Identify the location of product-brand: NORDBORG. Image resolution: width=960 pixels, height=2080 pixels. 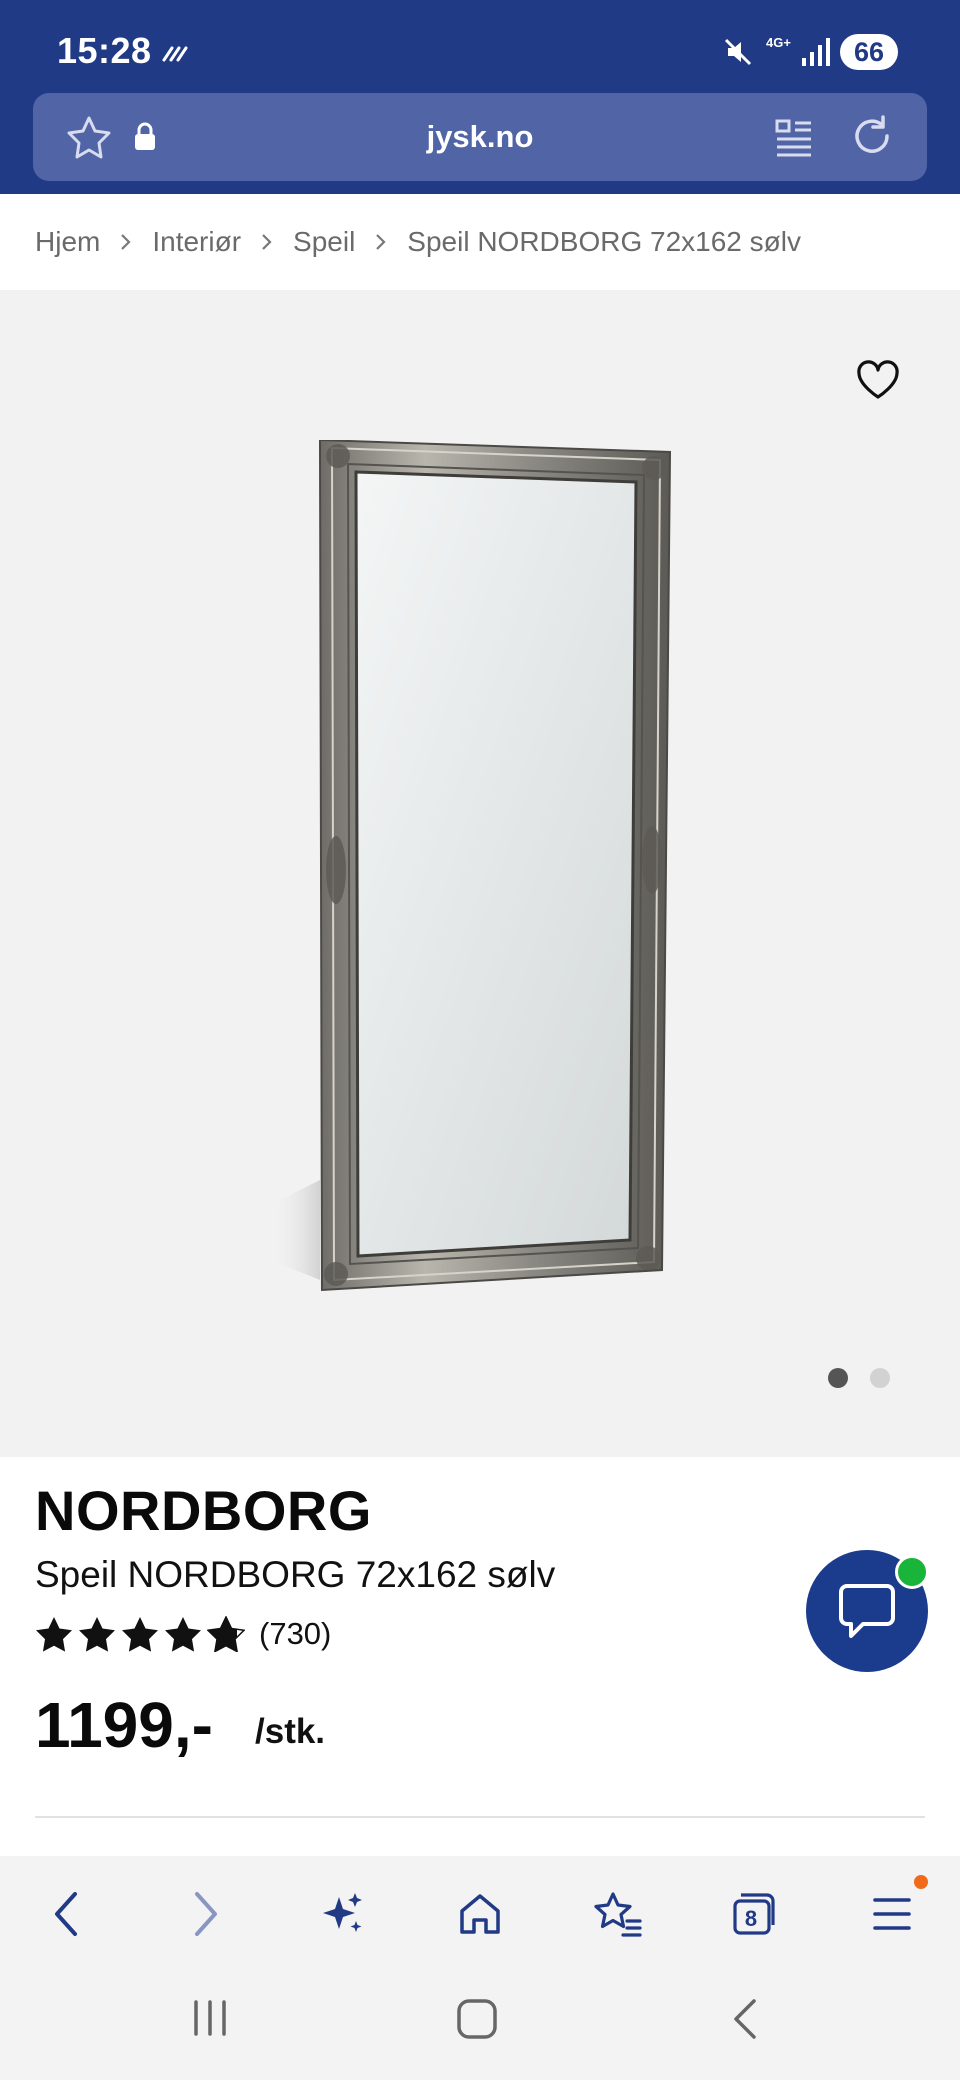
(203, 1510).